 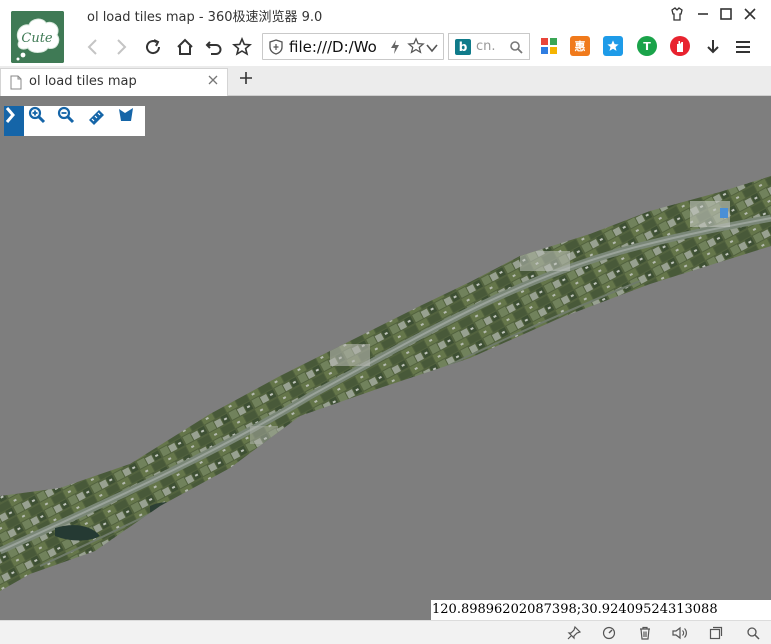 What do you see at coordinates (121, 47) in the screenshot?
I see `forward-icon` at bounding box center [121, 47].